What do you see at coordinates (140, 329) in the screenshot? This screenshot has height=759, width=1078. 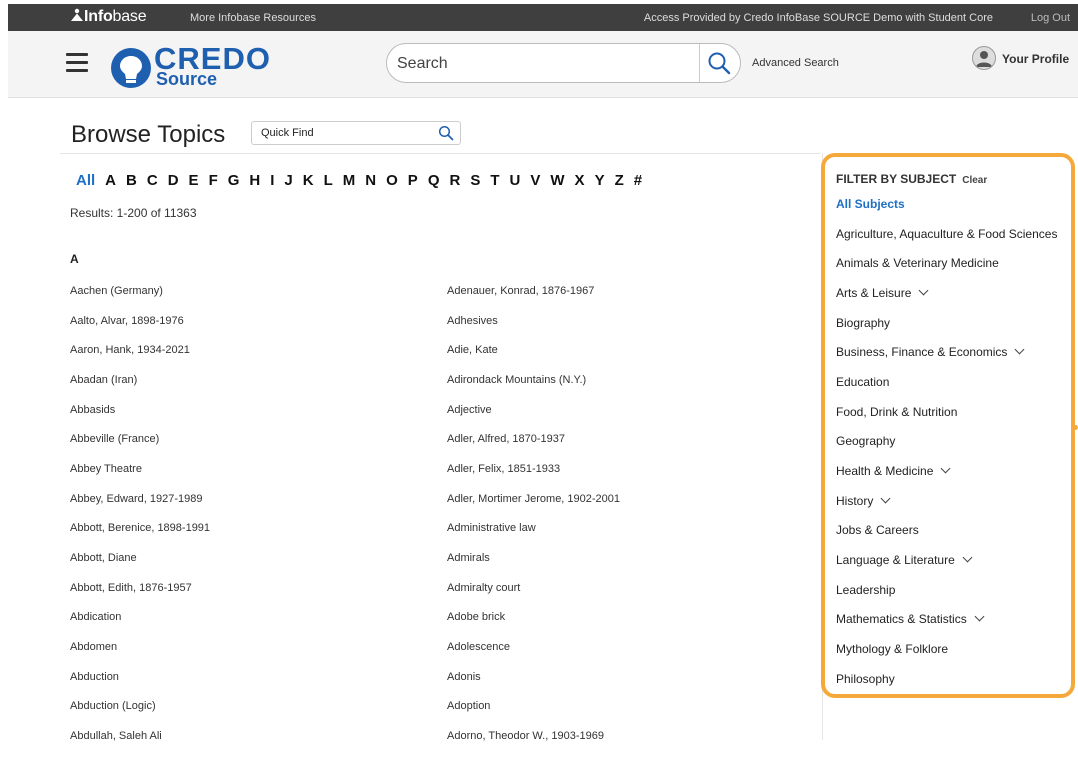 I see `topic-link: Aalto, Alvar, 1898-1976` at bounding box center [140, 329].